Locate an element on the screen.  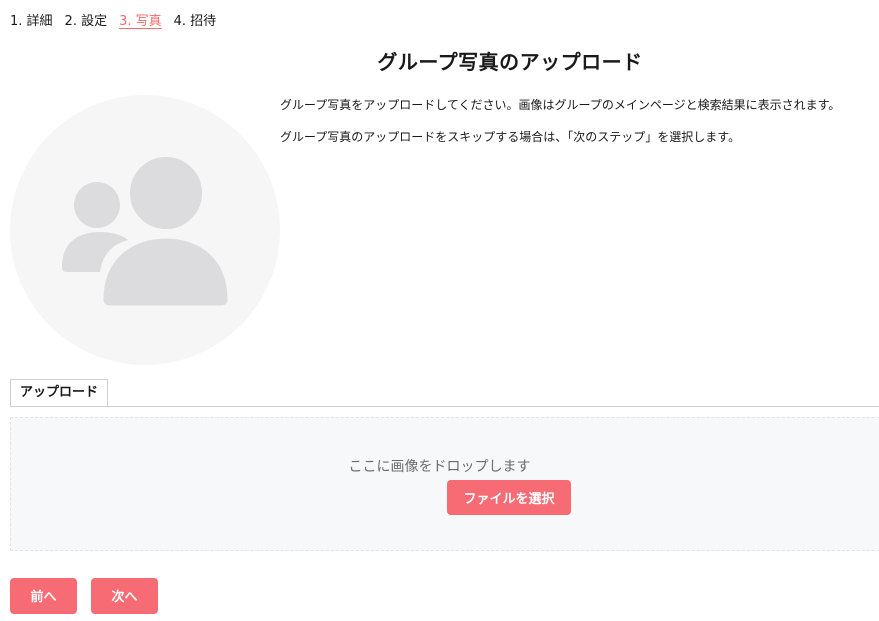
step-invite: 4. 招待 is located at coordinates (195, 19).